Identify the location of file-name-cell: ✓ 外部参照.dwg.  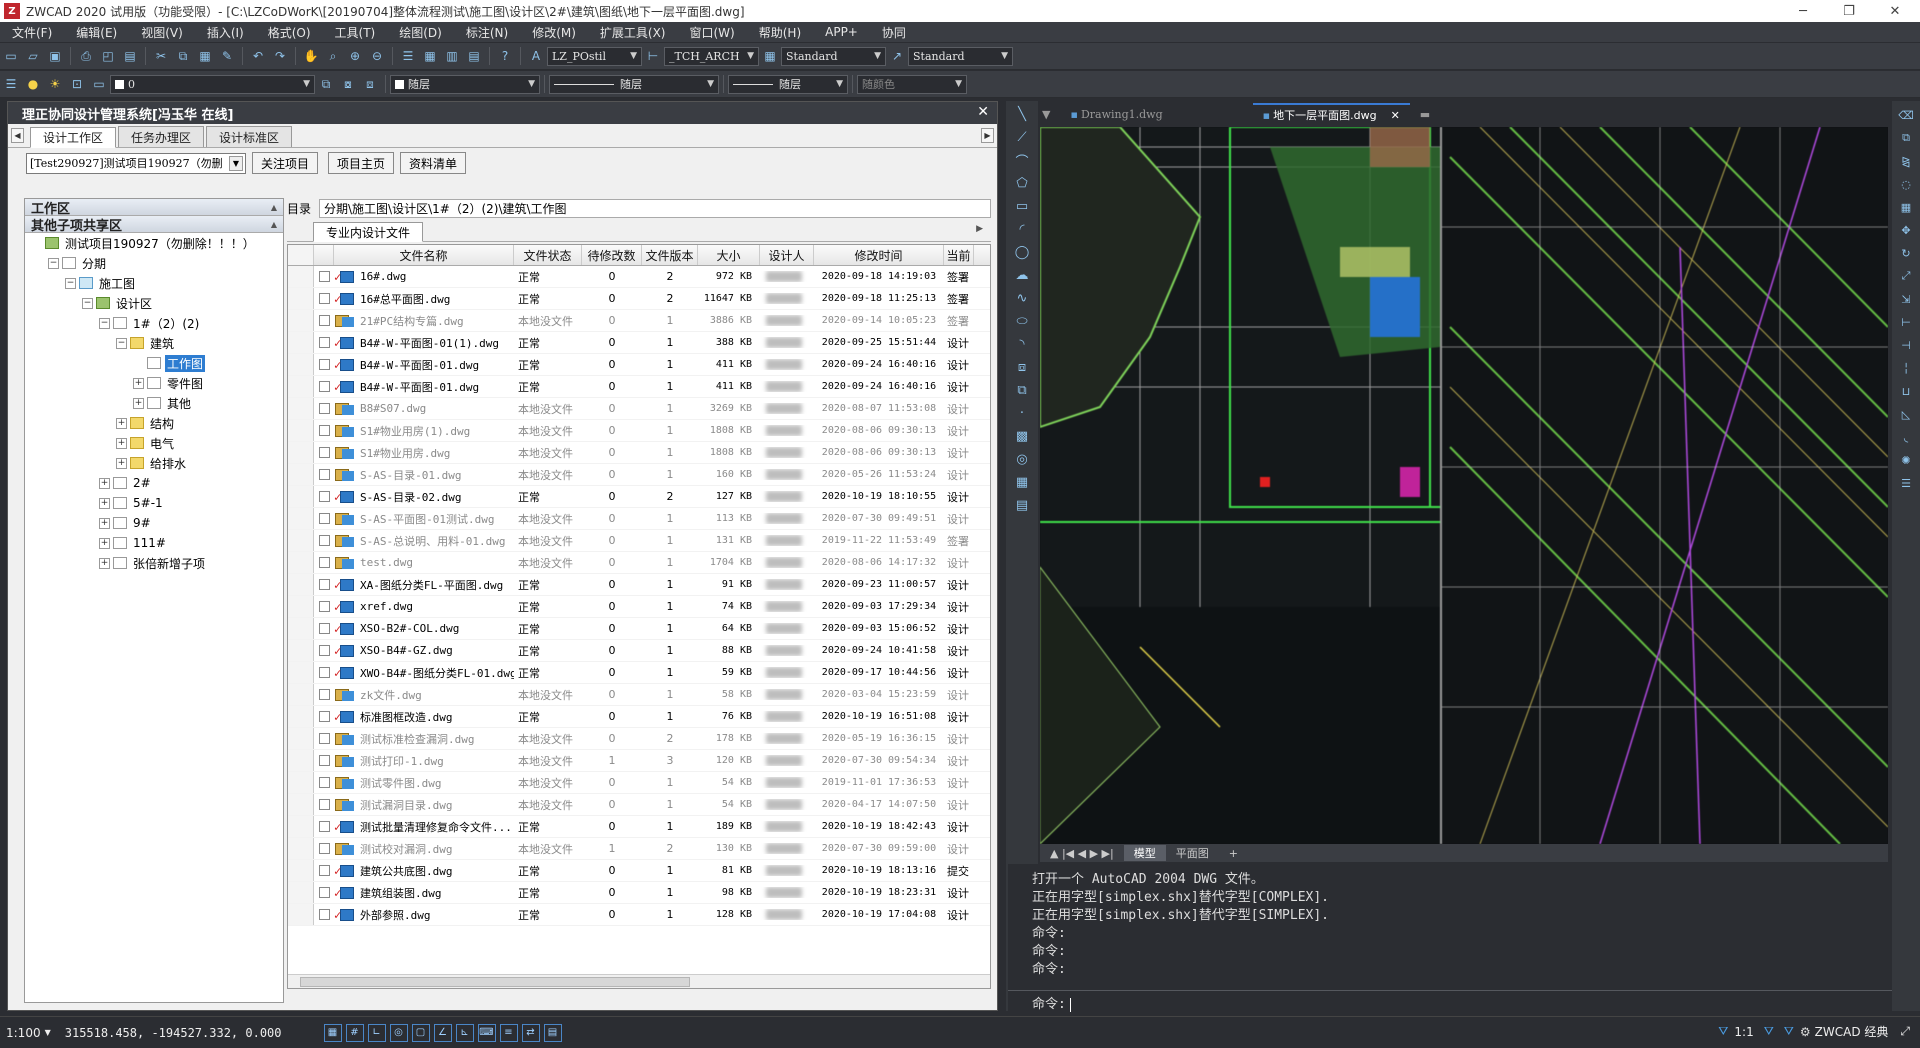
(424, 915).